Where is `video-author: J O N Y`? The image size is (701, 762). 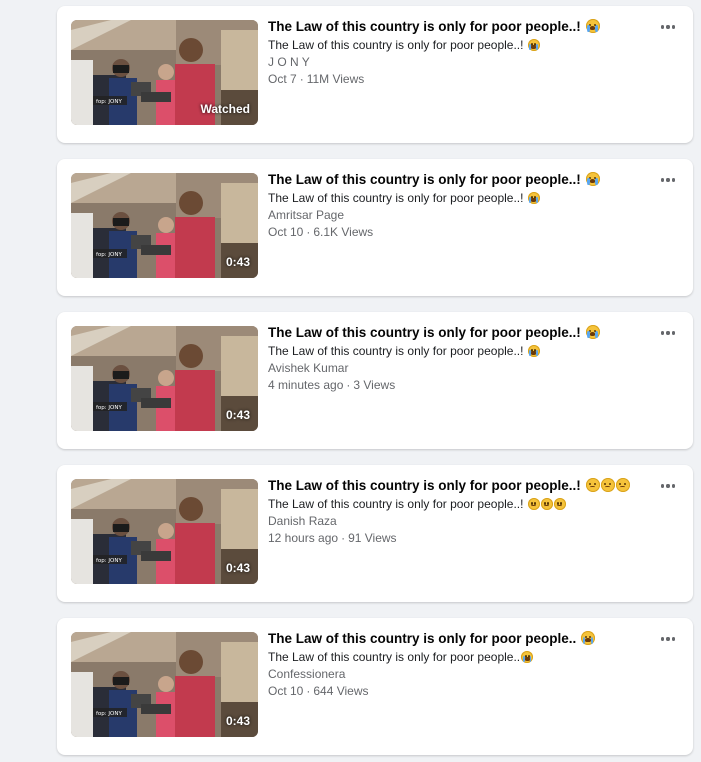 video-author: J O N Y is located at coordinates (460, 62).